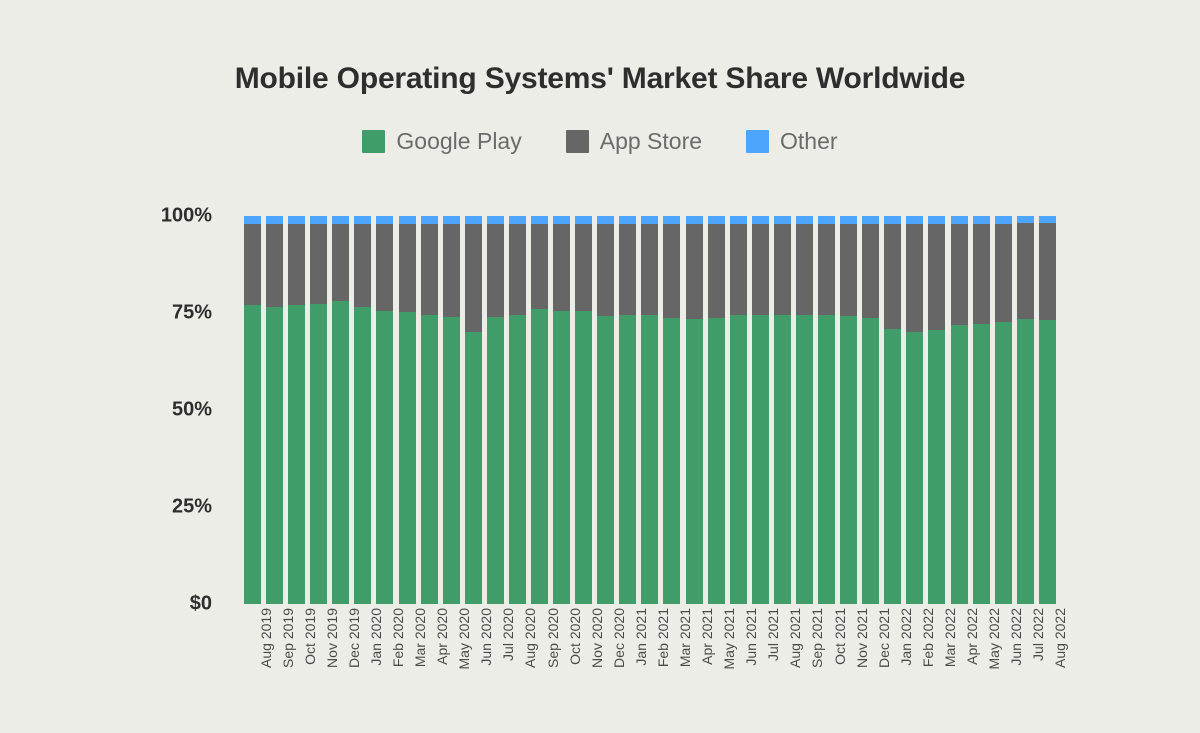 This screenshot has width=1200, height=733. Describe the element at coordinates (442, 141) in the screenshot. I see `legend-item: Google Play` at that location.